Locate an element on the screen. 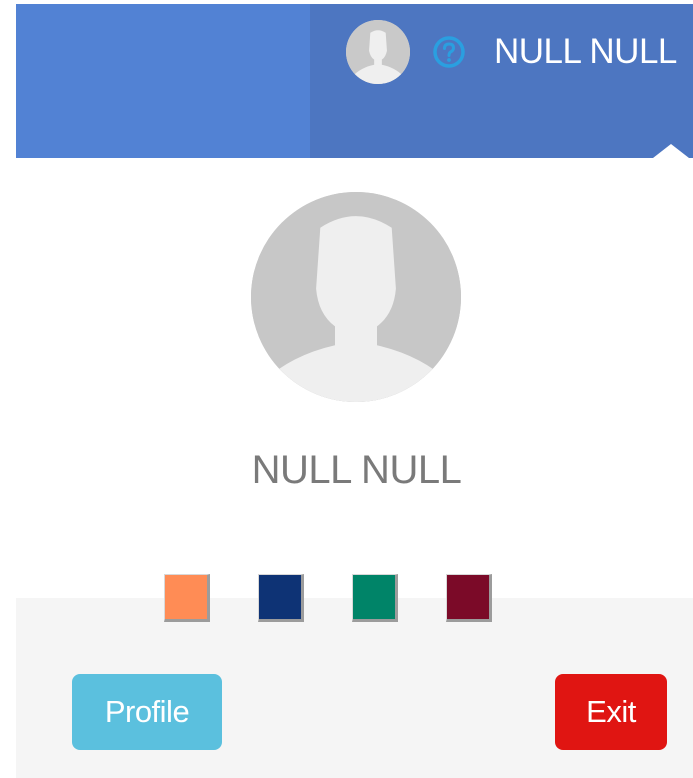  theme-swatch-maroon is located at coordinates (469, 598).